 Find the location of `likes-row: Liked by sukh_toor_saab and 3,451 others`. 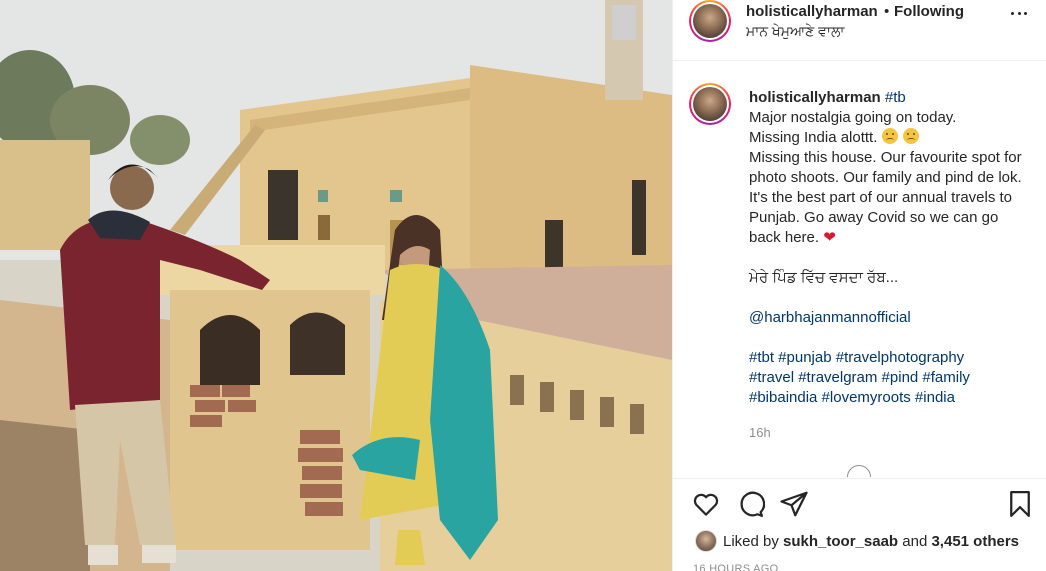

likes-row: Liked by sukh_toor_saab and 3,451 others is located at coordinates (870, 542).